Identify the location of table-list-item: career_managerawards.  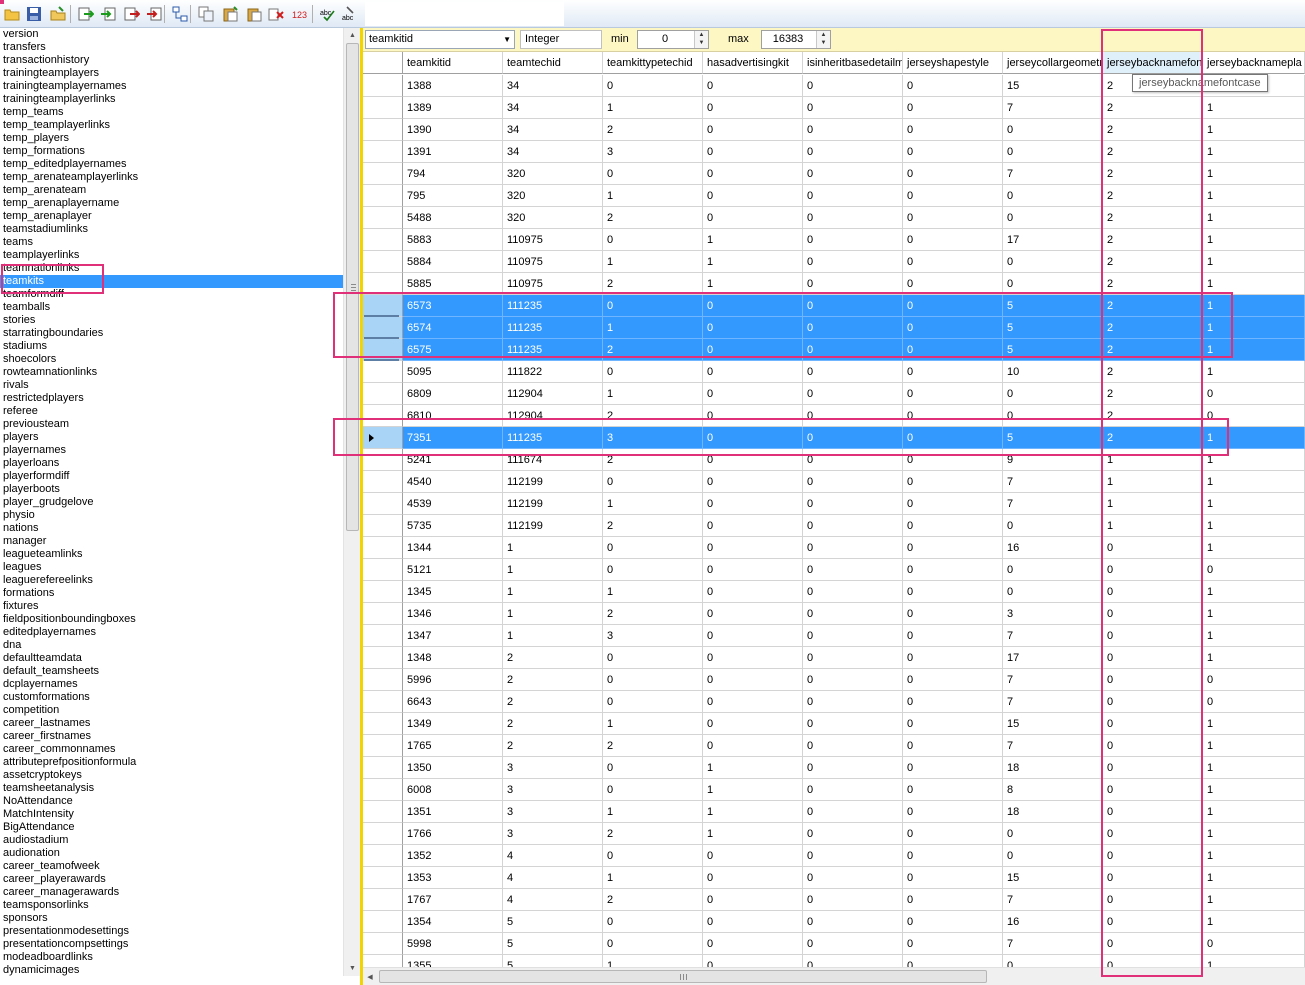
(171, 892).